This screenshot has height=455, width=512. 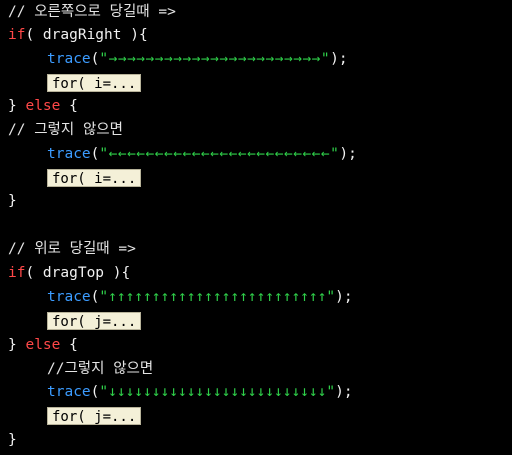 I want to click on comment-drag-right: // 오른쪽으로 당길때 =>, so click(x=92, y=12).